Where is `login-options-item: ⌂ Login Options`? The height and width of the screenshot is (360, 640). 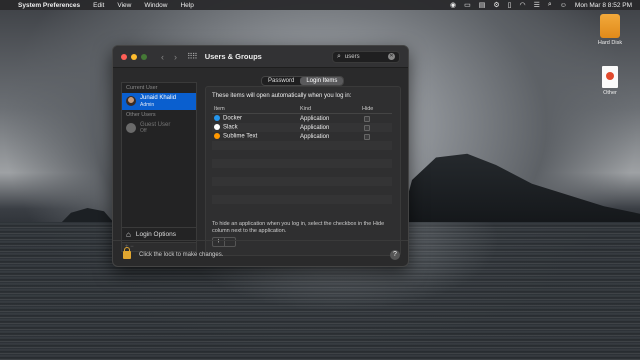
login-options-item: ⌂ Login Options is located at coordinates (159, 234).